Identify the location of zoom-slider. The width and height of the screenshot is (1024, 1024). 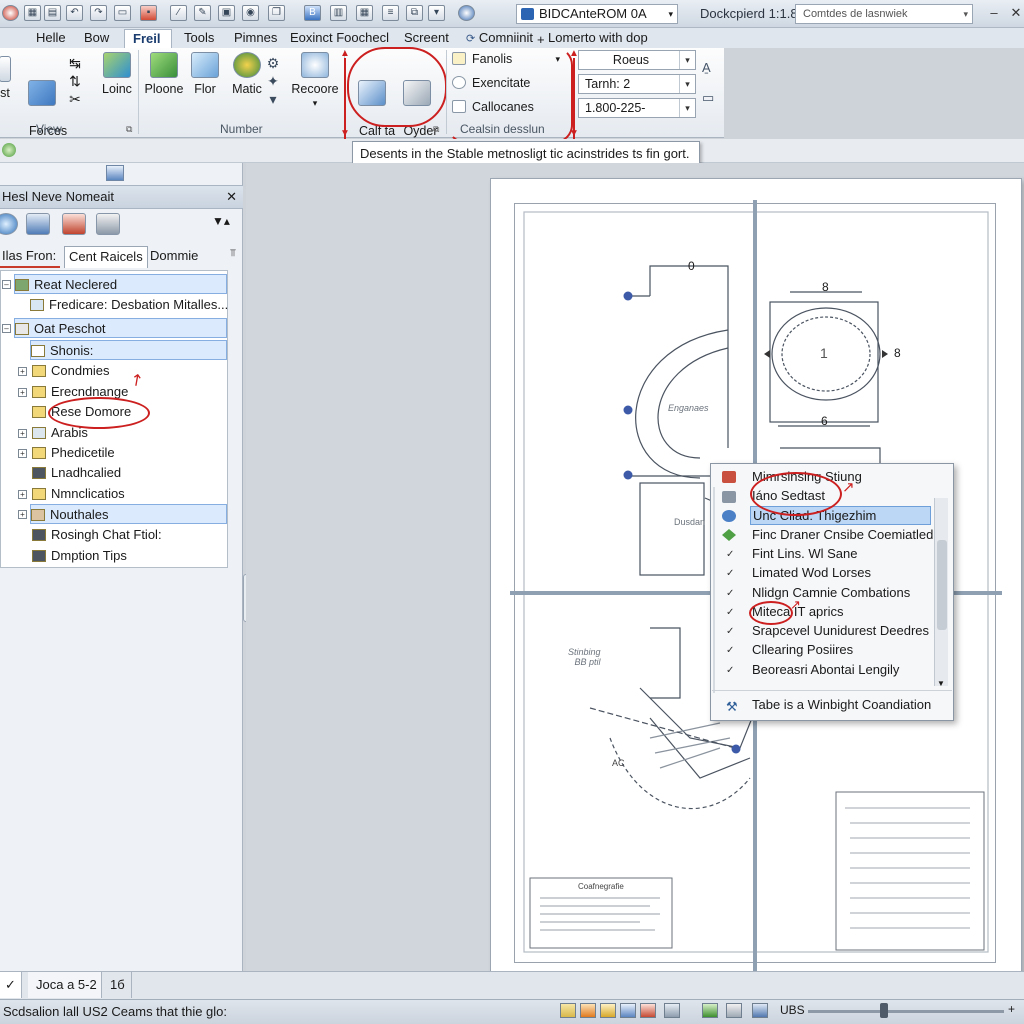
(906, 1011).